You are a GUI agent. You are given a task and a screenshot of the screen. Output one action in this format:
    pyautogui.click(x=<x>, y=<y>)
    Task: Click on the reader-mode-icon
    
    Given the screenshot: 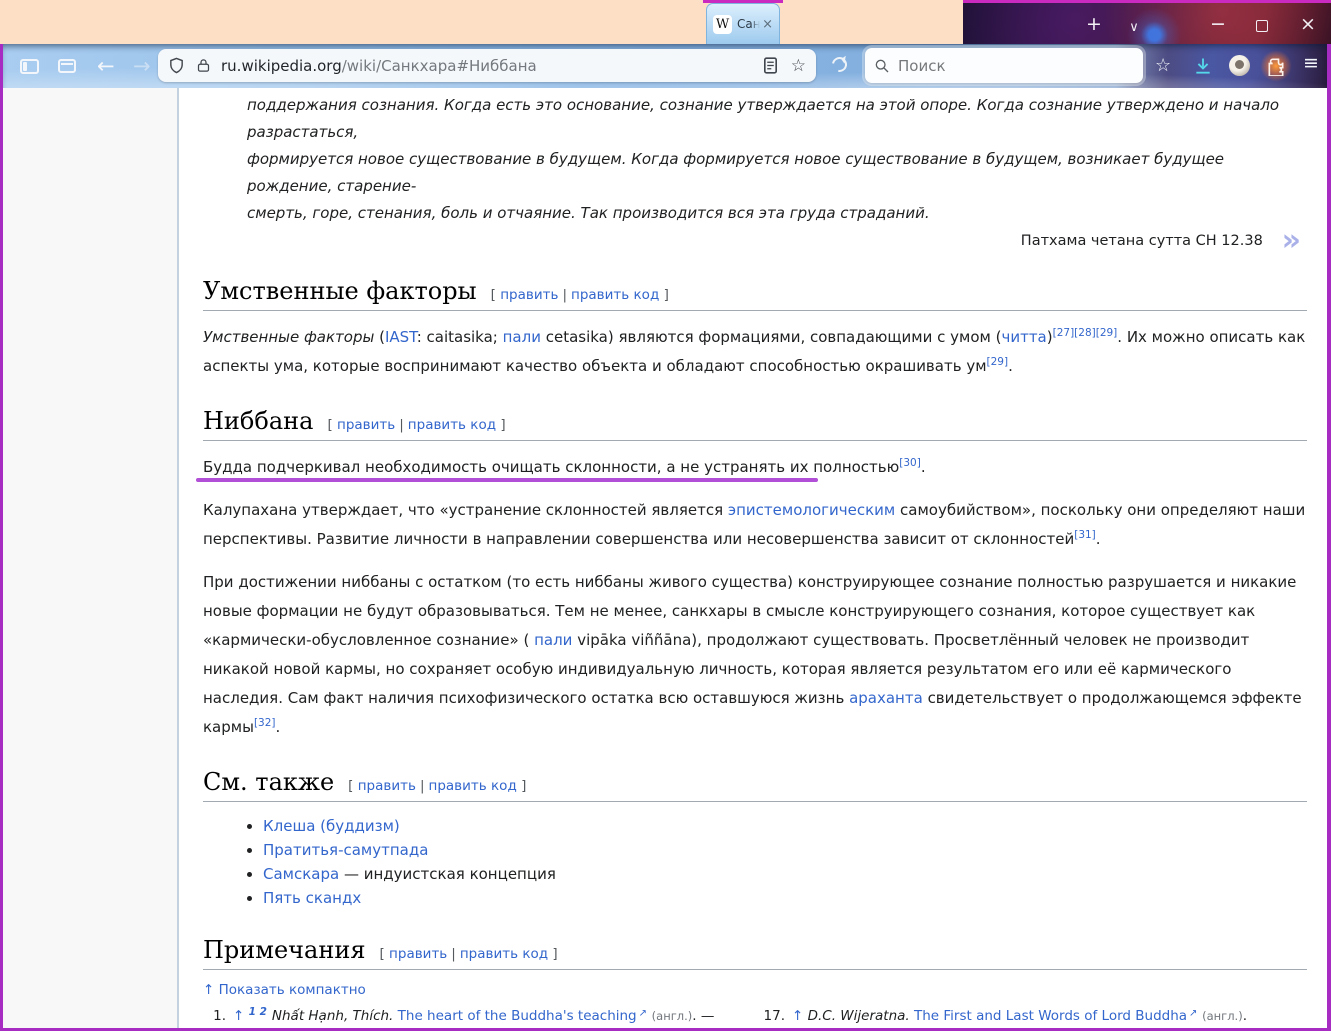 What is the action you would take?
    pyautogui.click(x=770, y=65)
    